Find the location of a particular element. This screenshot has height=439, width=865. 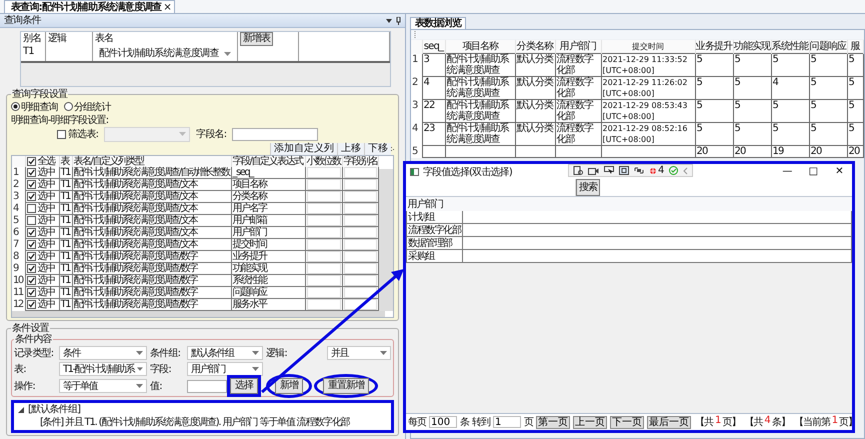

page-size-input: 100 is located at coordinates (443, 422).